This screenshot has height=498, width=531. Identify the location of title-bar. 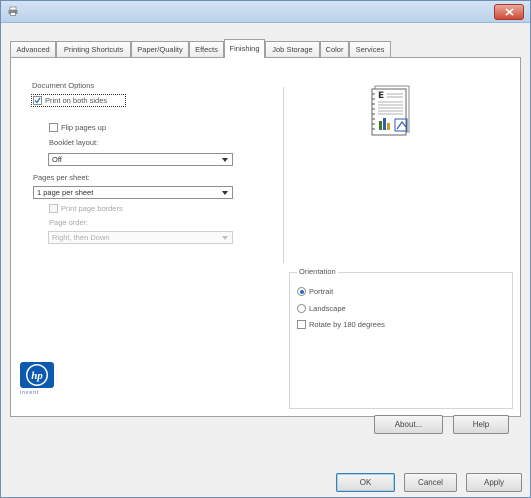
(265, 12).